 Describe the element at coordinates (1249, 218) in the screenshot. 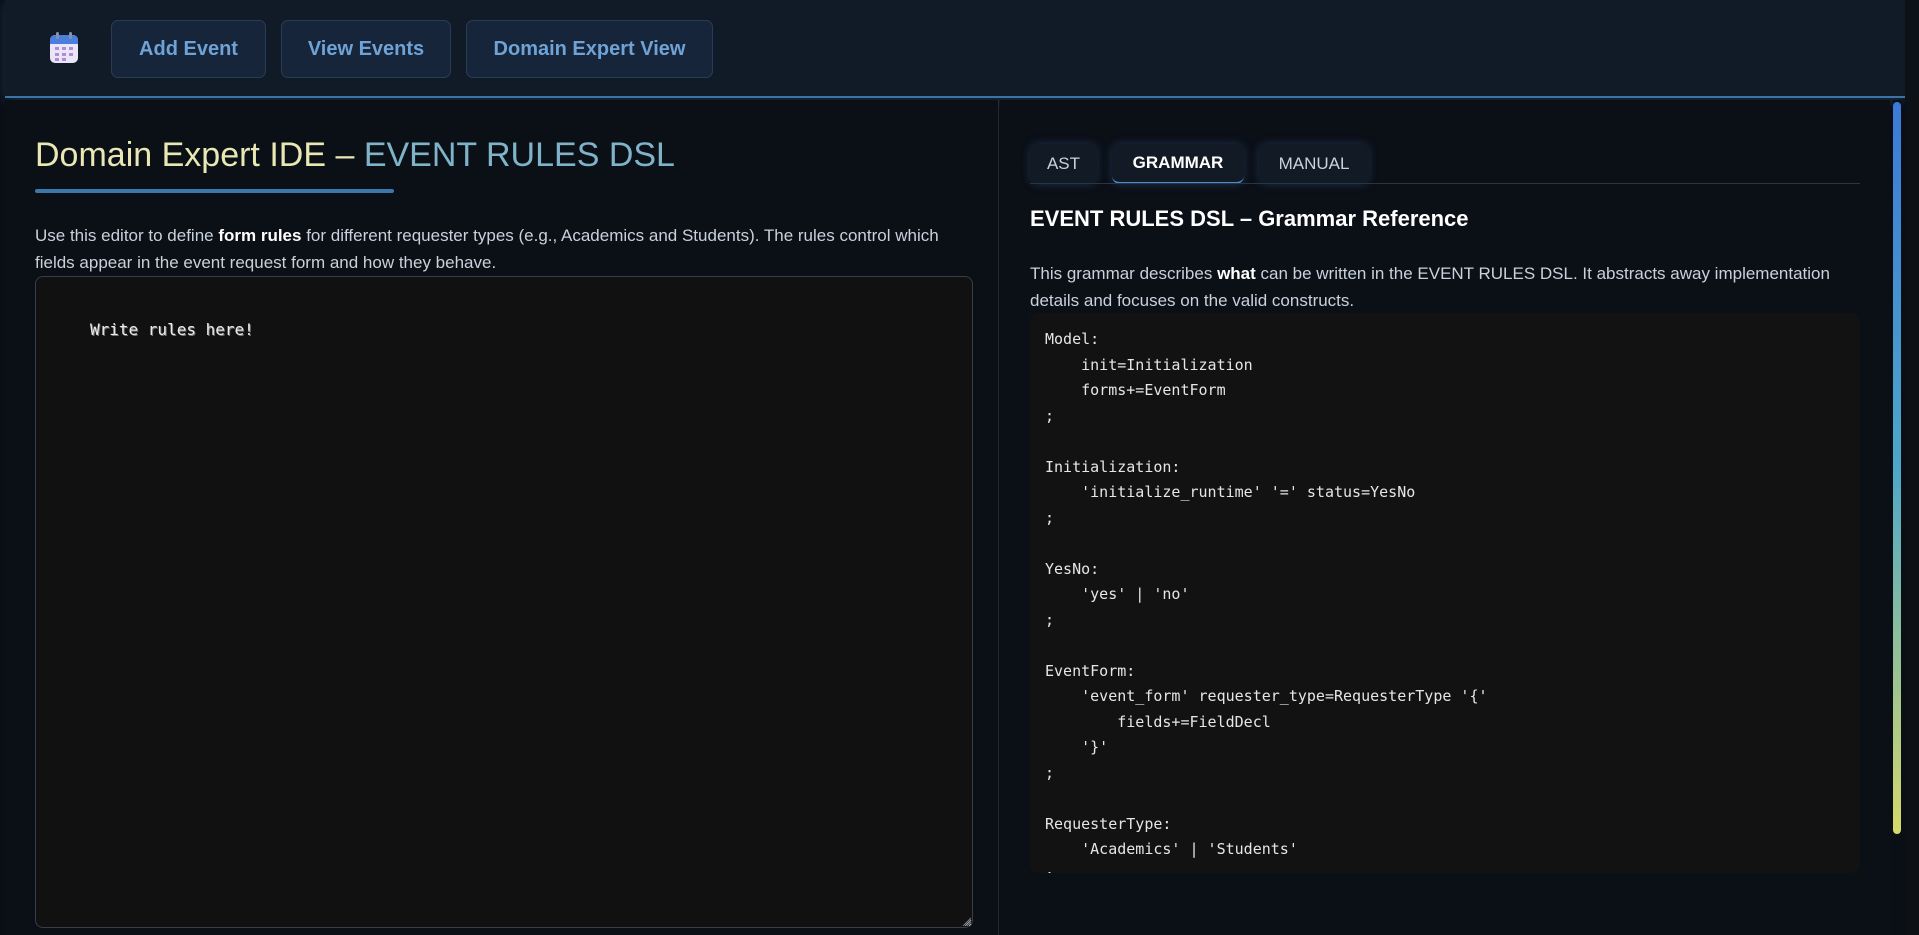

I see `grammar-heading: EVENT RULES DSL – Grammar Reference` at that location.